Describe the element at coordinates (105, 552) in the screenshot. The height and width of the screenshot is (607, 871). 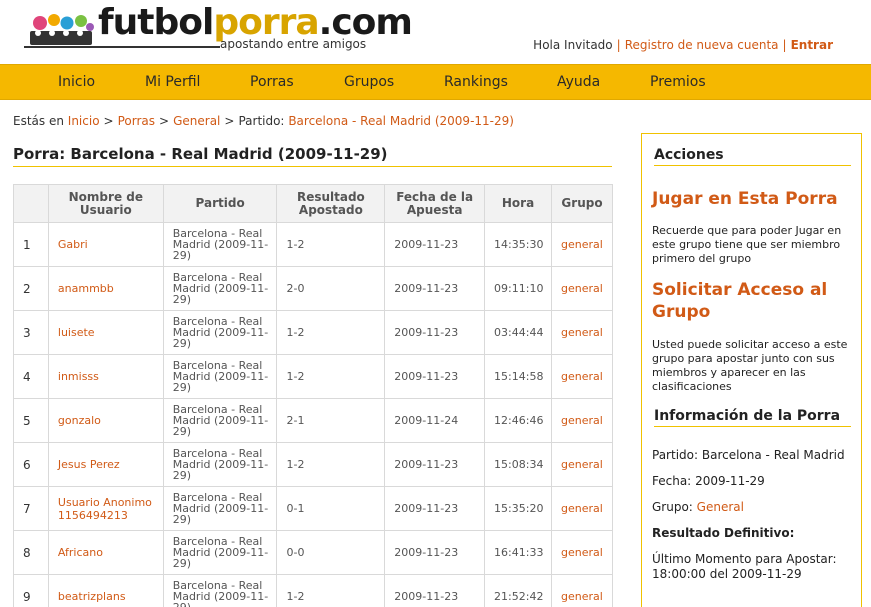
I see `row-user-cell: Africano` at that location.